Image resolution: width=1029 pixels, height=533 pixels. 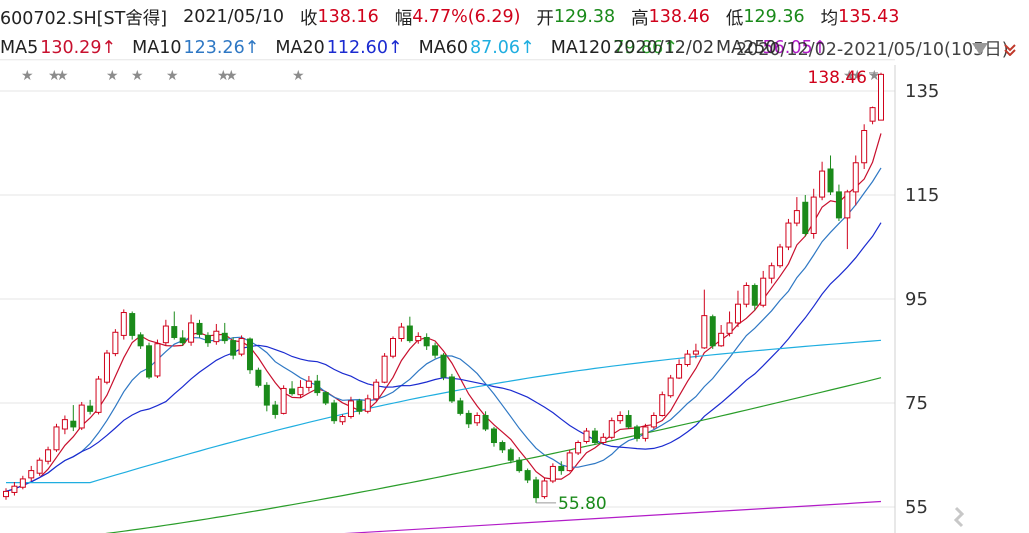 I want to click on y-tick-label: 75, so click(x=916, y=403).